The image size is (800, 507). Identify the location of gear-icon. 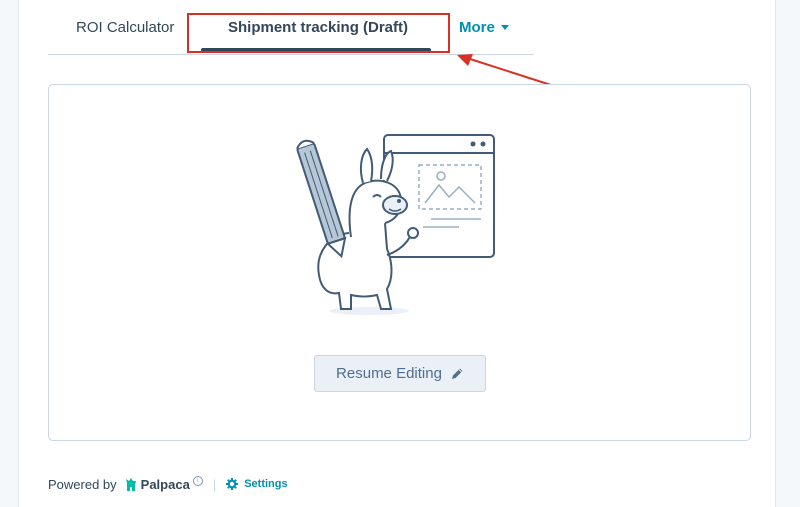
(232, 484).